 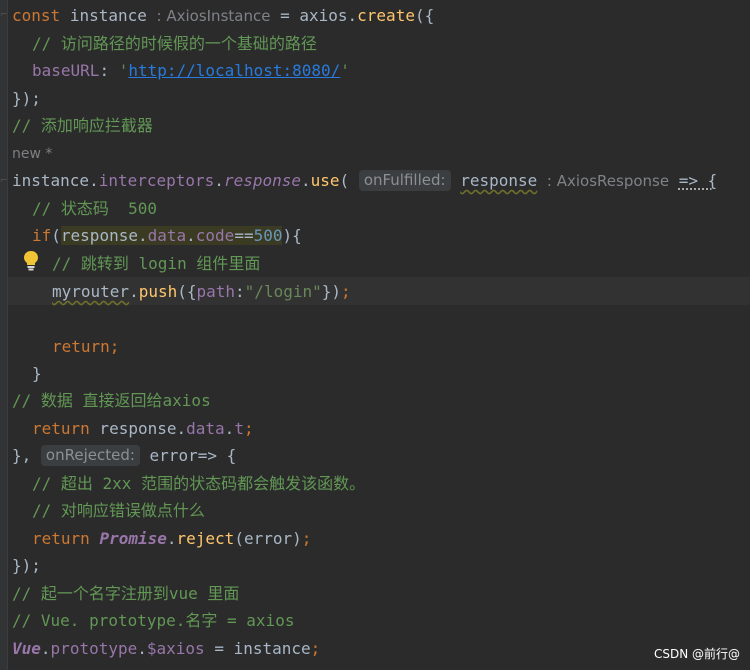 What do you see at coordinates (499, 180) in the screenshot?
I see `parameter: response` at bounding box center [499, 180].